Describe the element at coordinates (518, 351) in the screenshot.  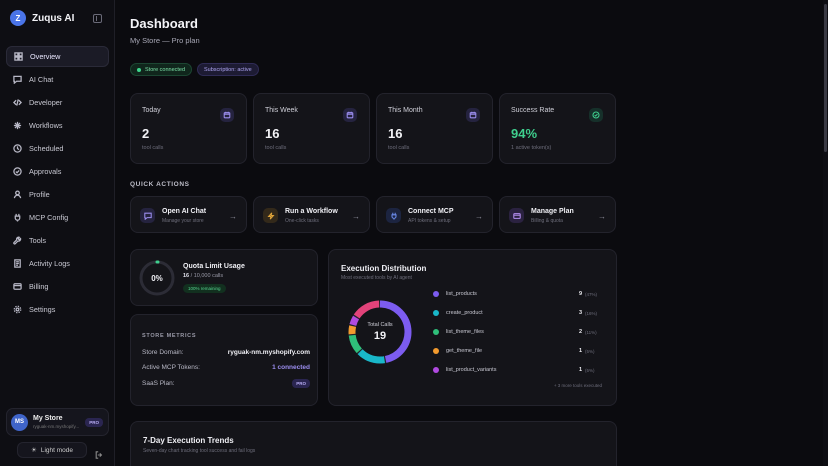
I see `legend-item: get_theme_file 1 (5%)` at that location.